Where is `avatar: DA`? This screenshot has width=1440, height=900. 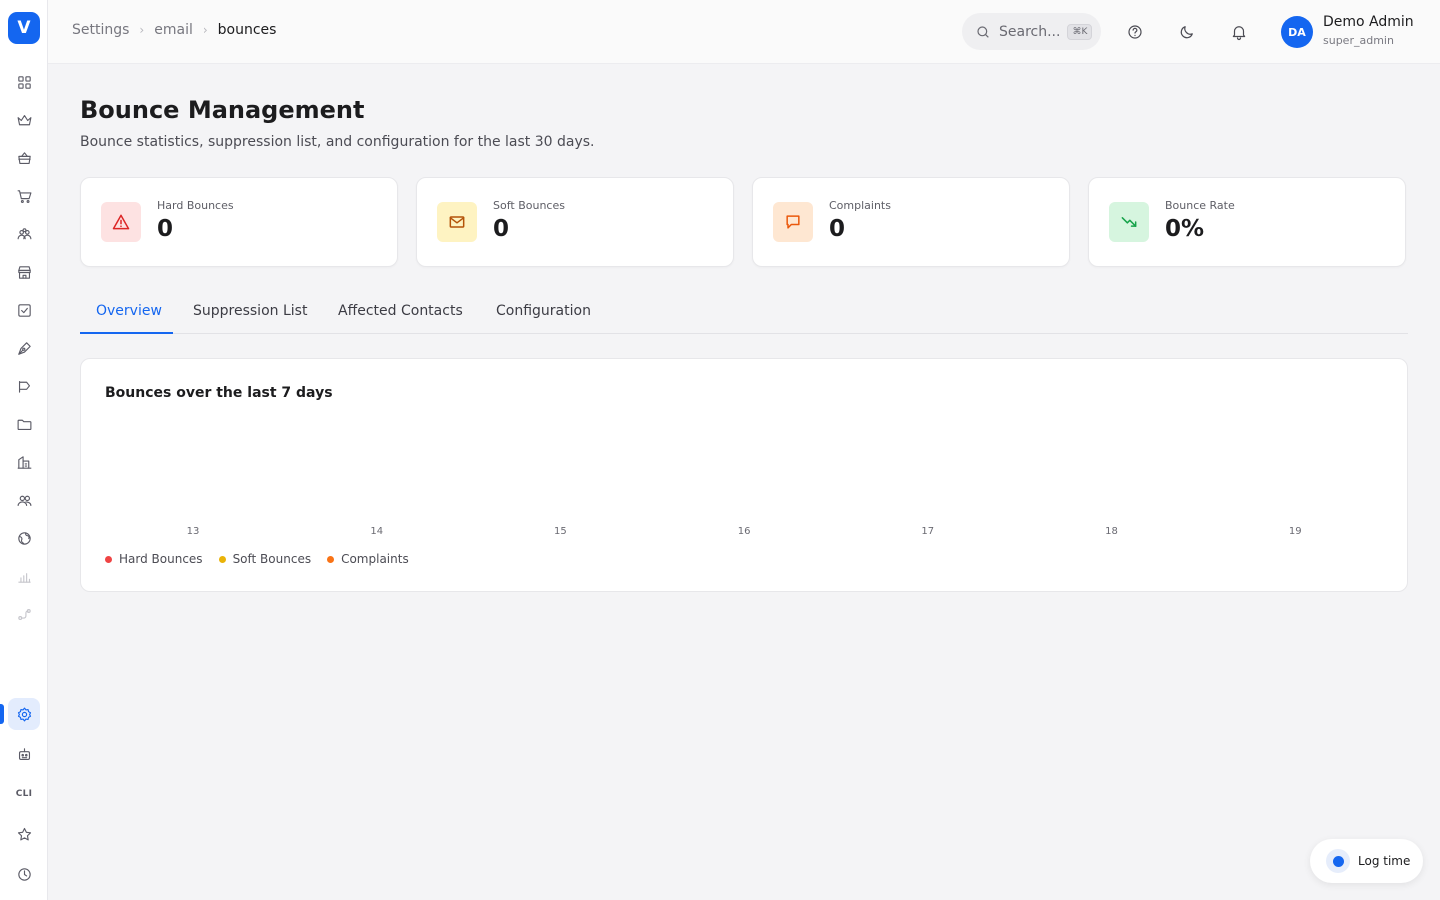
avatar: DA is located at coordinates (1297, 32).